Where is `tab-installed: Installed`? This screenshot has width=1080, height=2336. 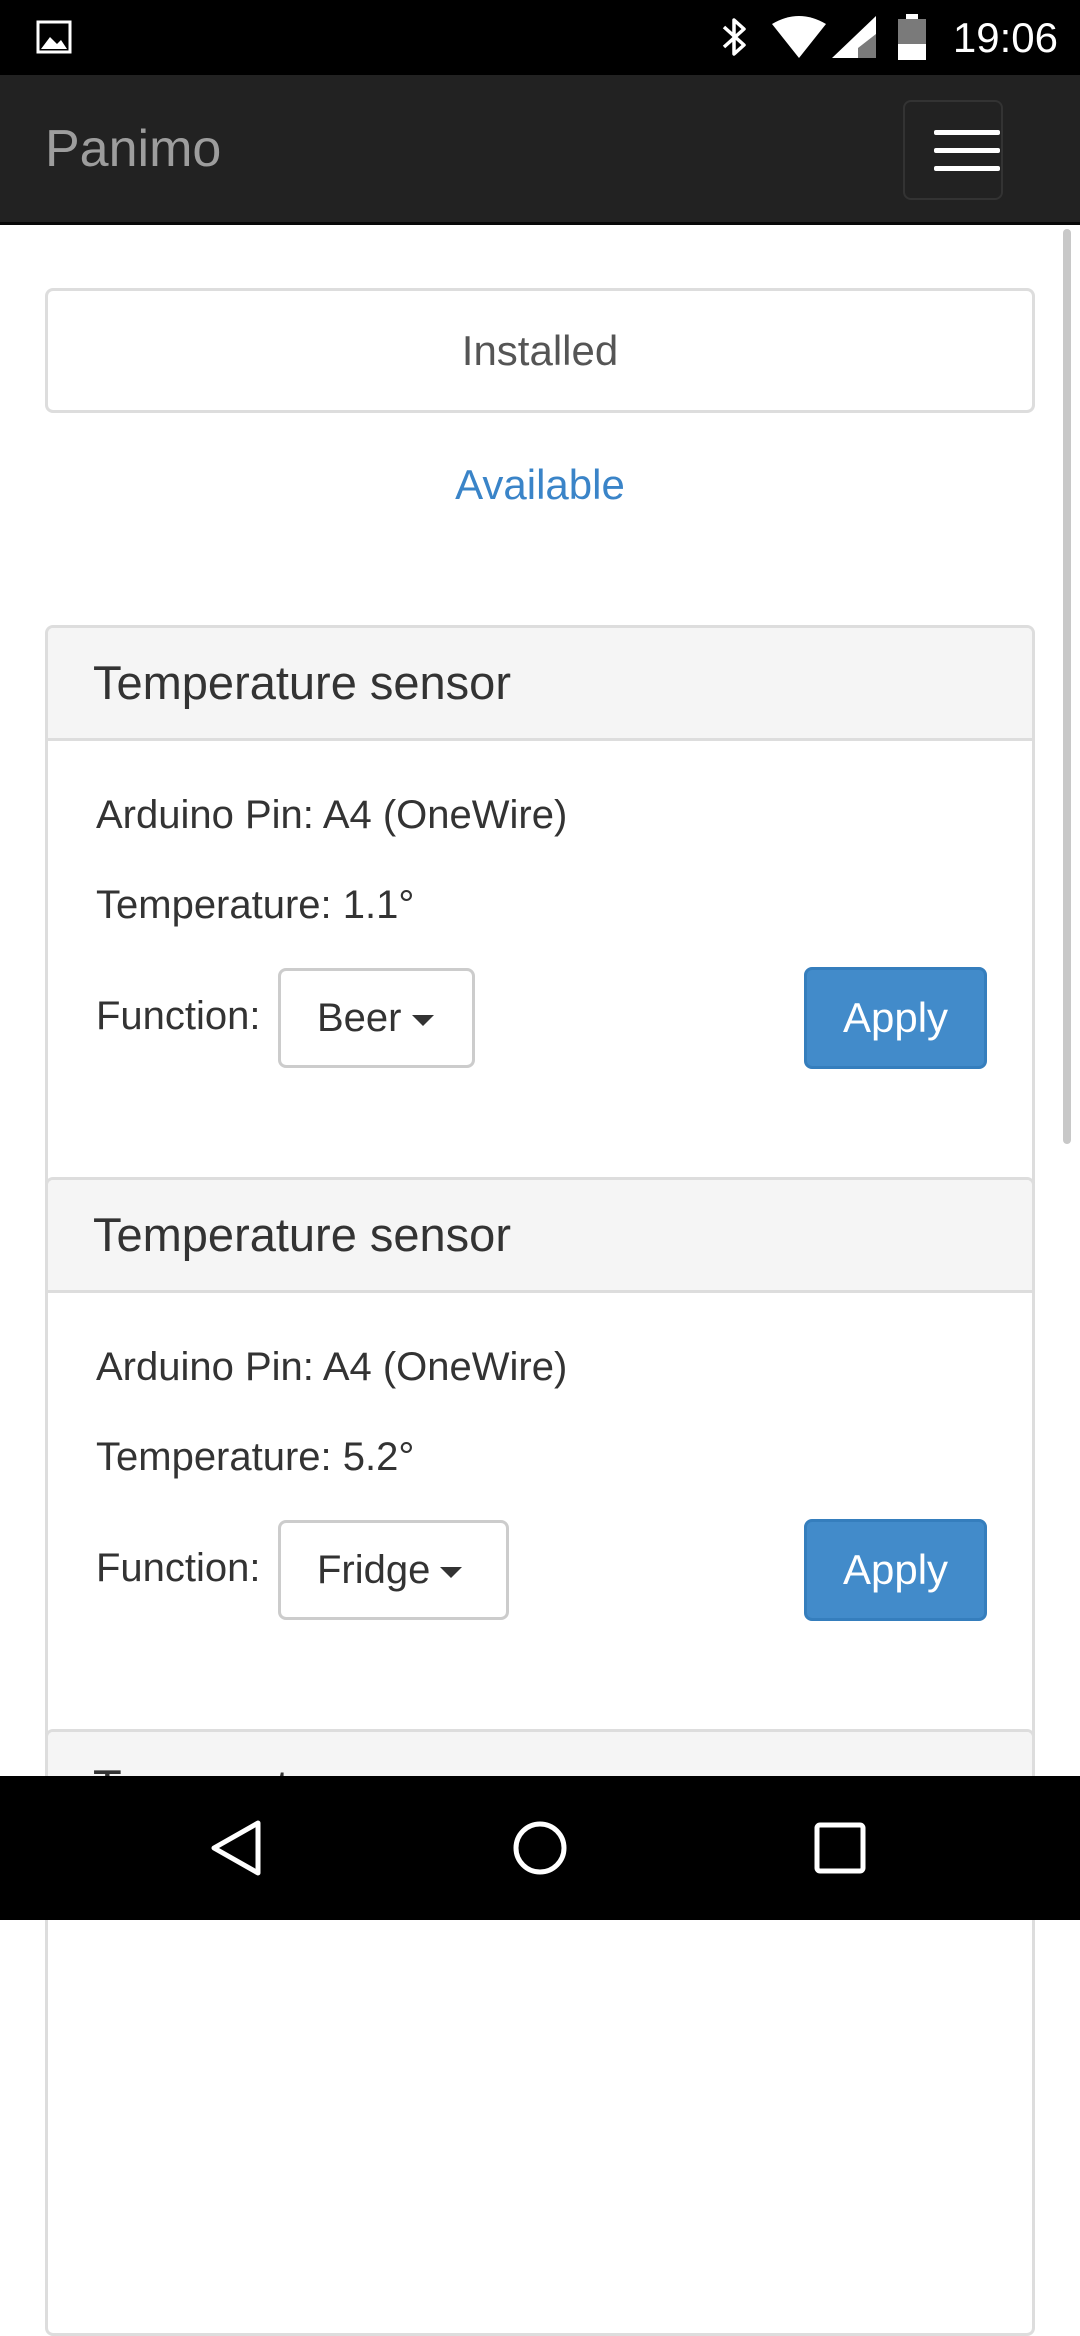 tab-installed: Installed is located at coordinates (540, 350).